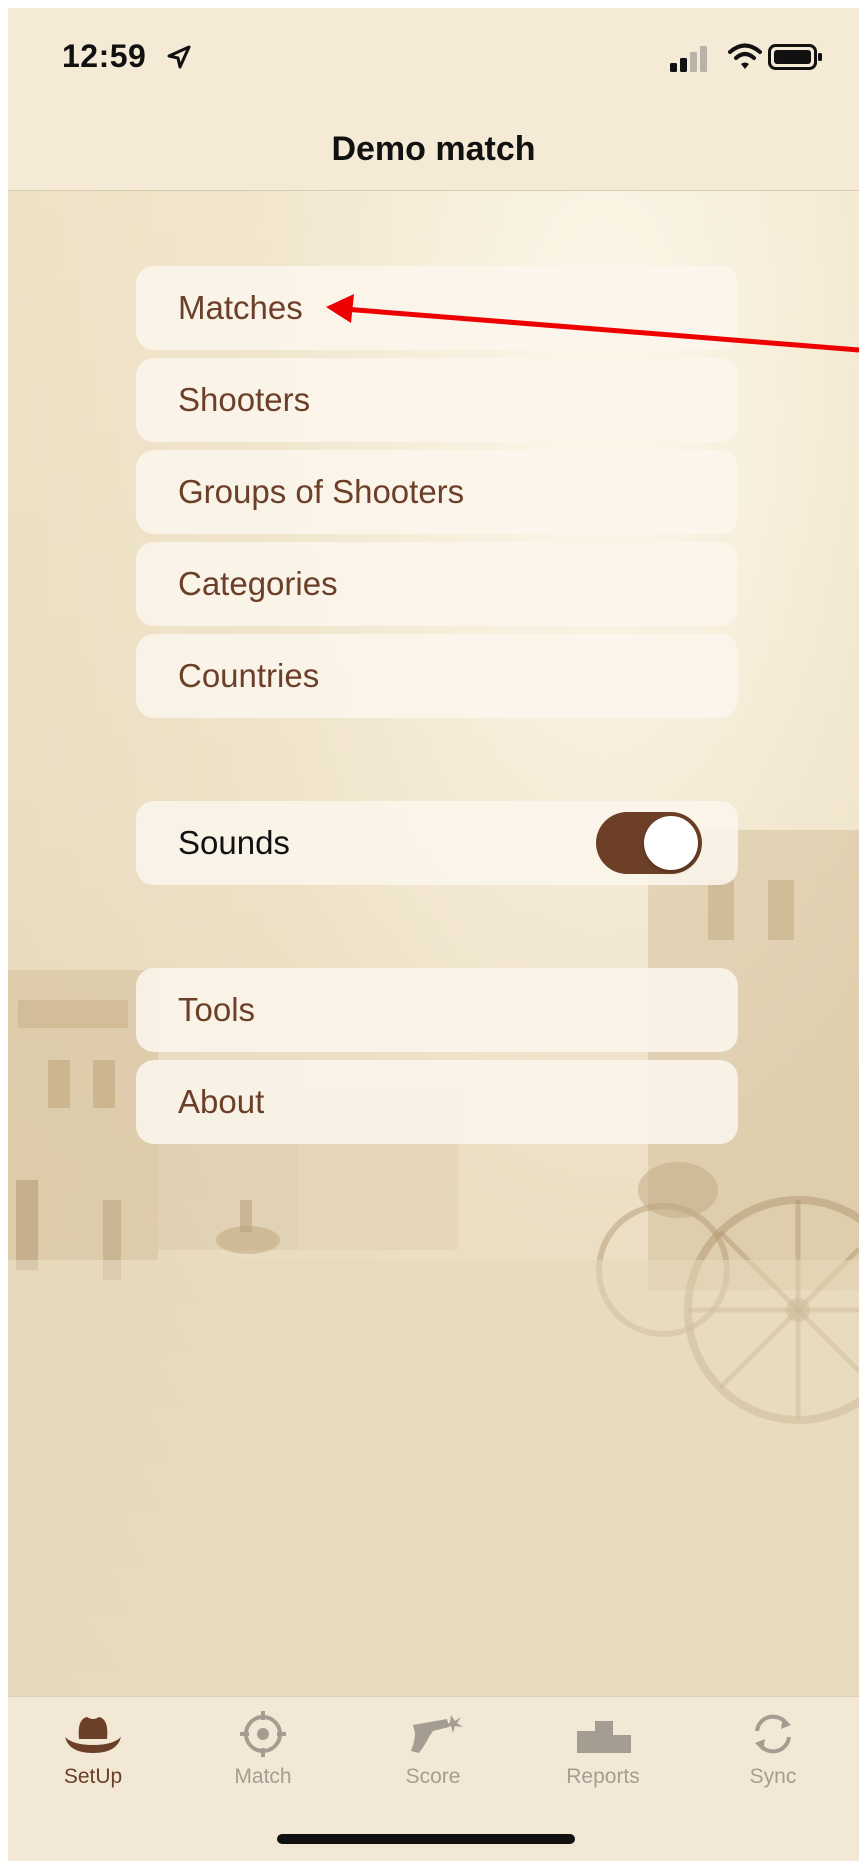  What do you see at coordinates (690, 61) in the screenshot?
I see `signal-icon` at bounding box center [690, 61].